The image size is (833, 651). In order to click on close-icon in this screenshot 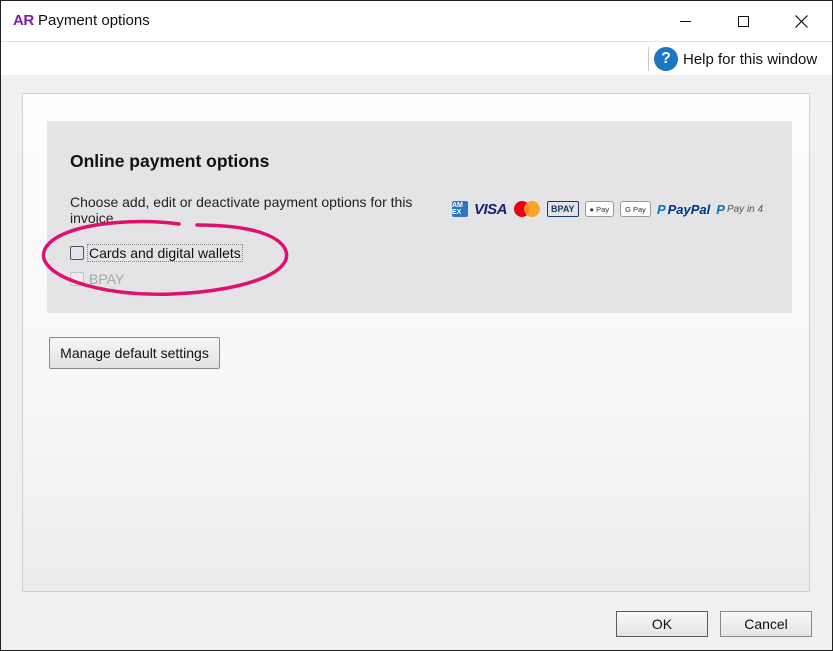, I will do `click(801, 21)`.